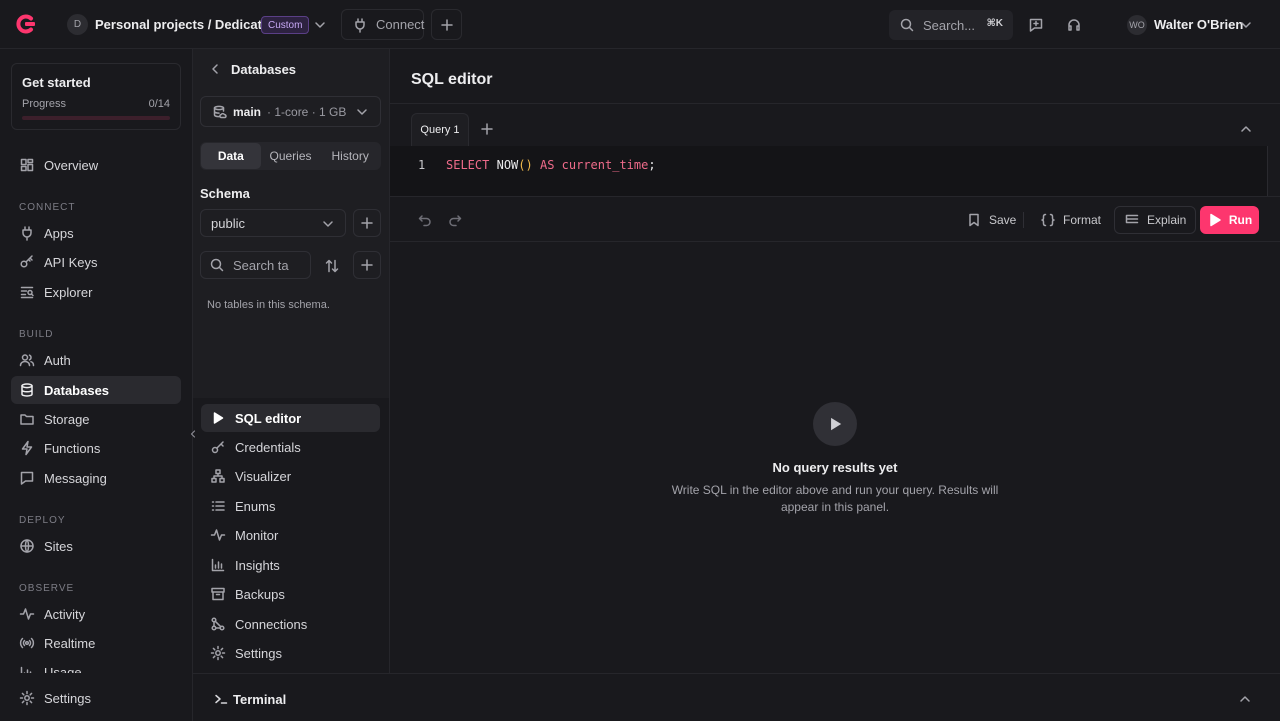  I want to click on sidebar-item-settings: Settings, so click(96, 698).